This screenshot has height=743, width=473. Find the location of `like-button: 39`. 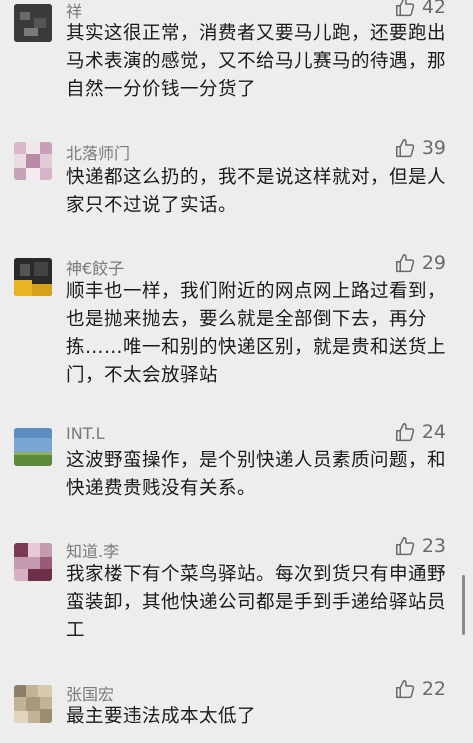

like-button: 39 is located at coordinates (420, 148).